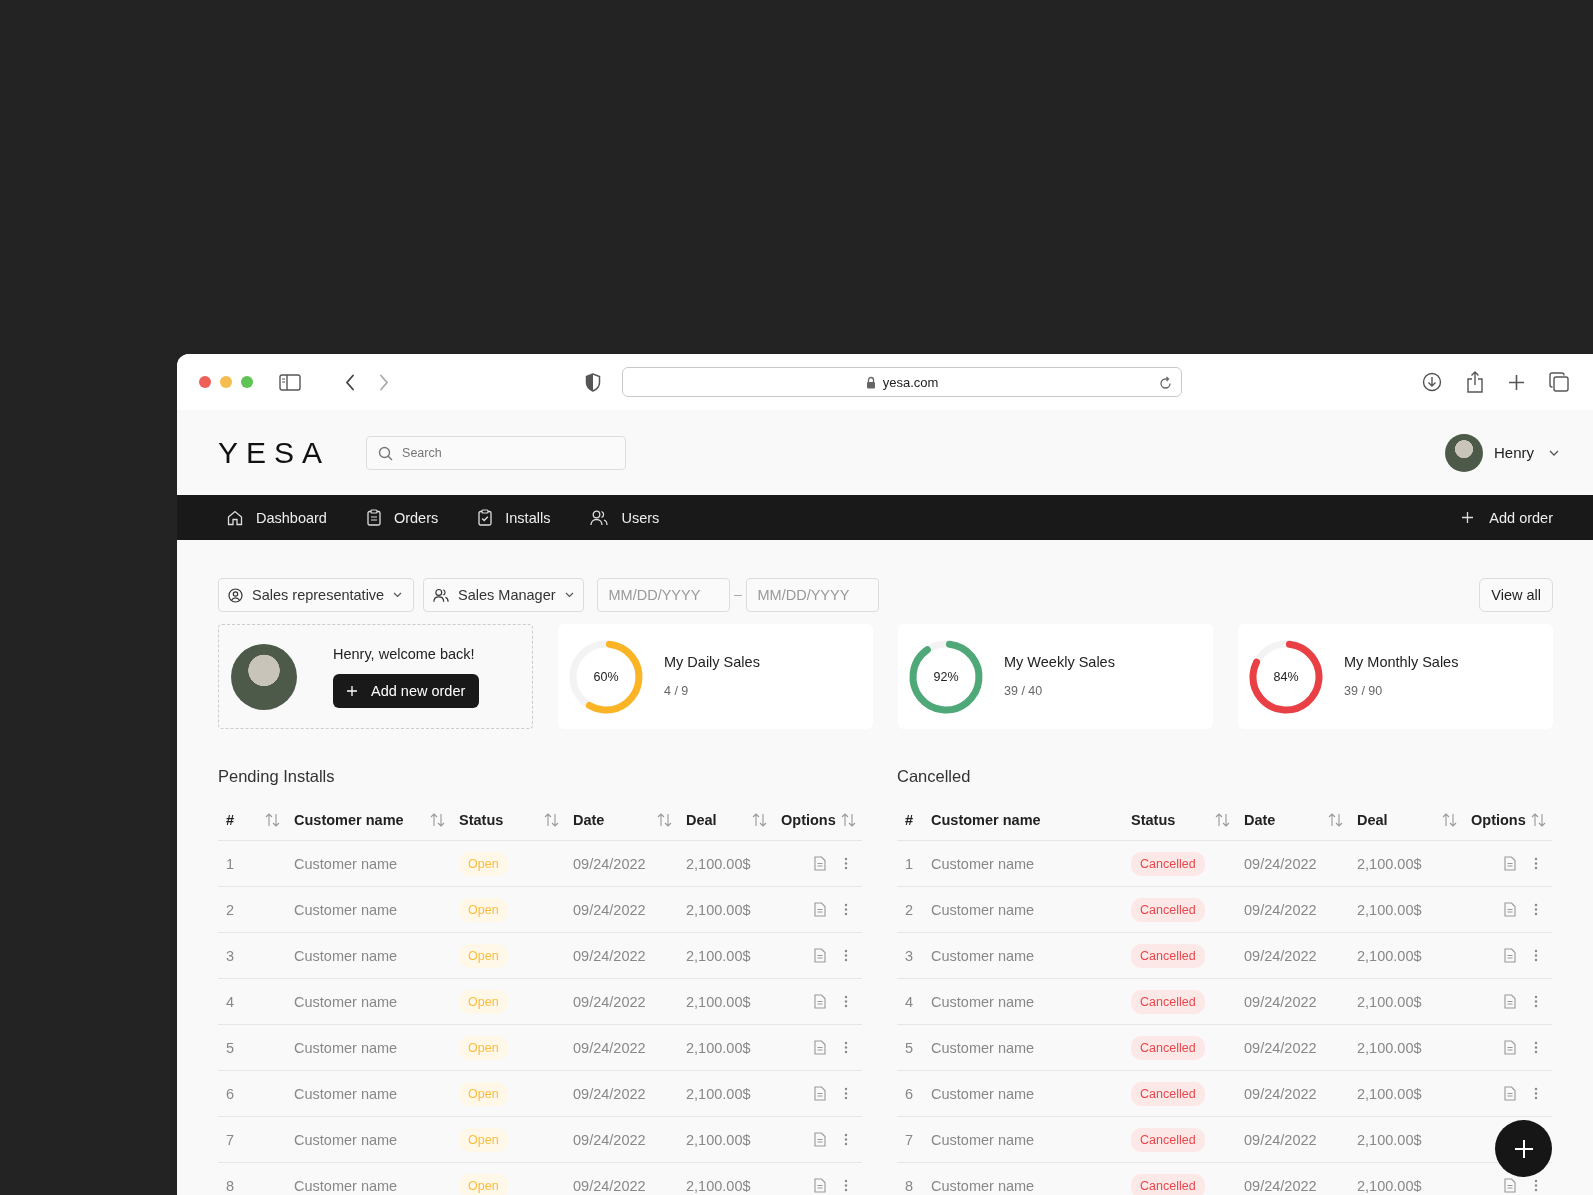 This screenshot has width=1593, height=1195. I want to click on end-date-field: MM/DD/YYYY, so click(812, 595).